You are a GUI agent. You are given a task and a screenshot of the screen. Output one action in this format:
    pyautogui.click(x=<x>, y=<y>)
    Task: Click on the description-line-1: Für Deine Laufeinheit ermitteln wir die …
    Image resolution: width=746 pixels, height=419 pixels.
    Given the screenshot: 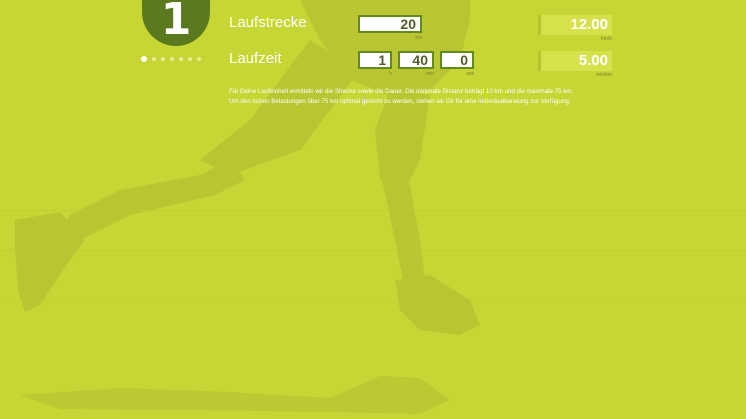 What is the action you would take?
    pyautogui.click(x=401, y=91)
    